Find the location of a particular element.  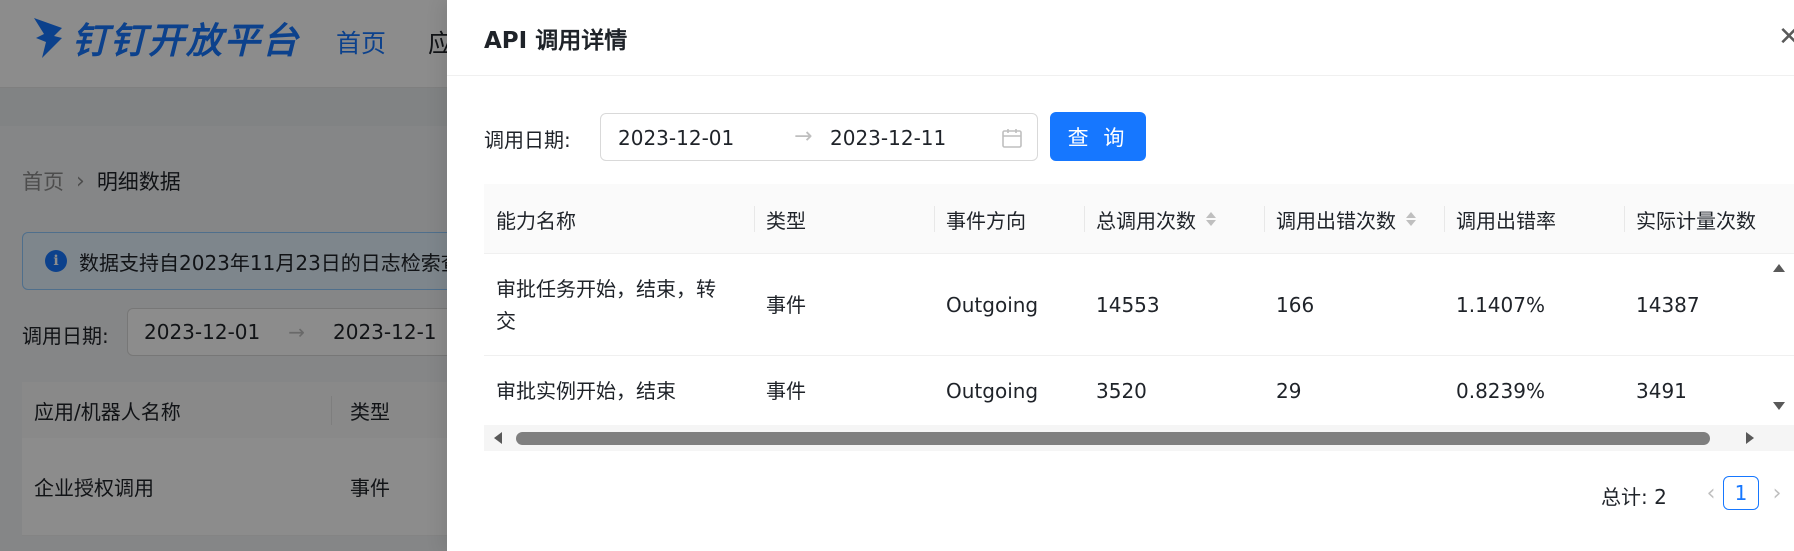

drawer-header: API 调用详情 ✕ is located at coordinates (1120, 38).